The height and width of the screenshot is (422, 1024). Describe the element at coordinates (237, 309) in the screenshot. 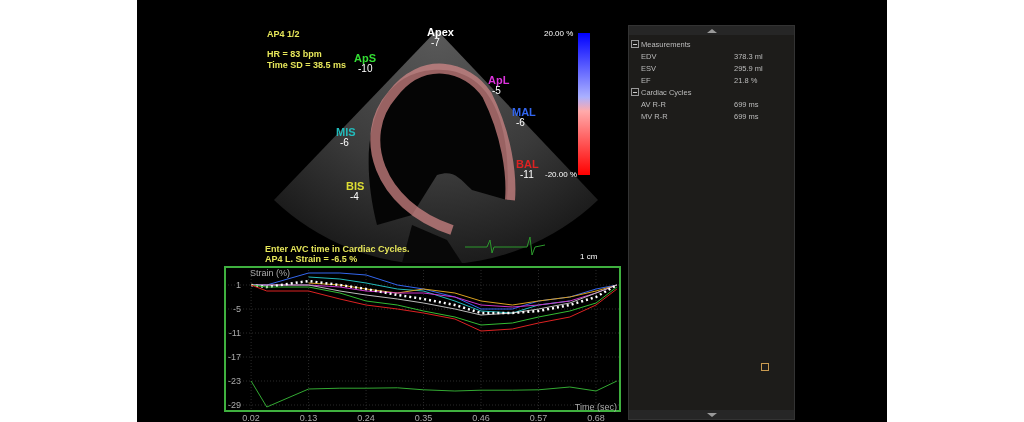

I see `y-tick-label: -5` at that location.